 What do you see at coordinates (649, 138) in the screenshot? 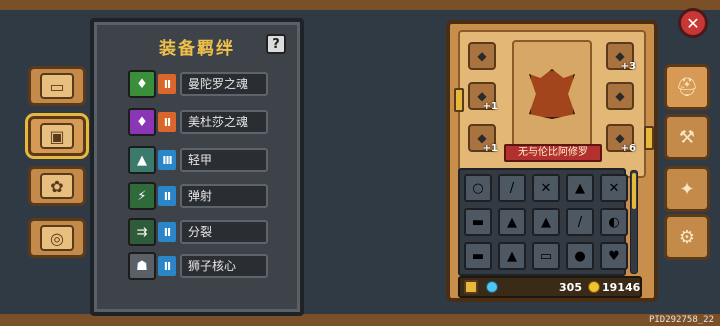
I see `right-arrow-icon` at bounding box center [649, 138].